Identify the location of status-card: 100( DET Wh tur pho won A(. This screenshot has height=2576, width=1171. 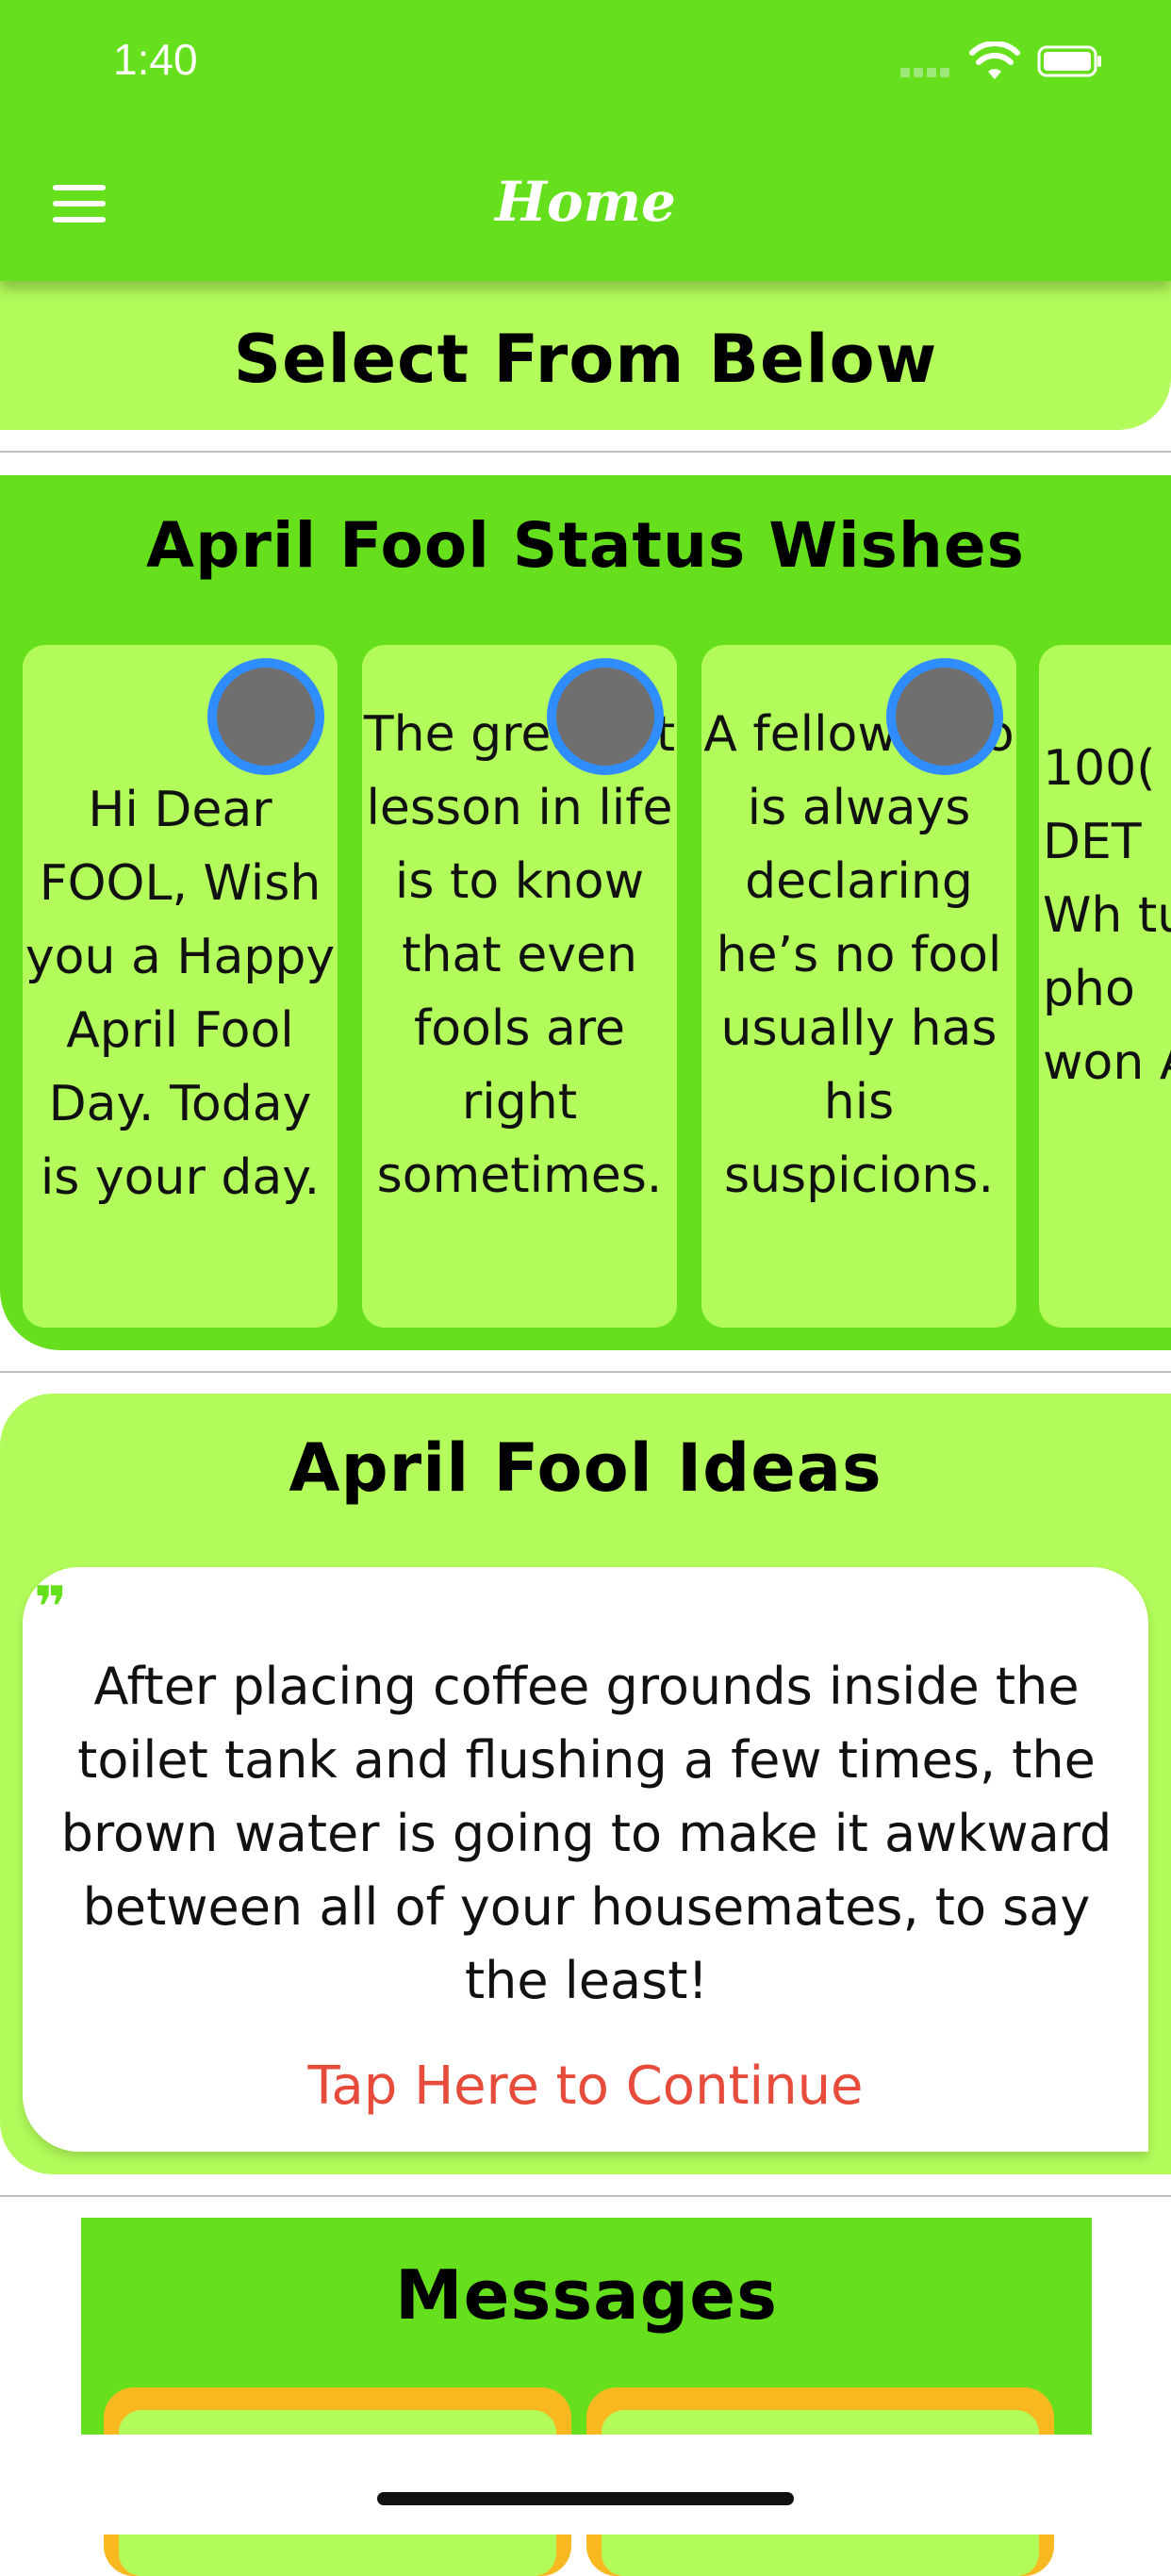
(1105, 986).